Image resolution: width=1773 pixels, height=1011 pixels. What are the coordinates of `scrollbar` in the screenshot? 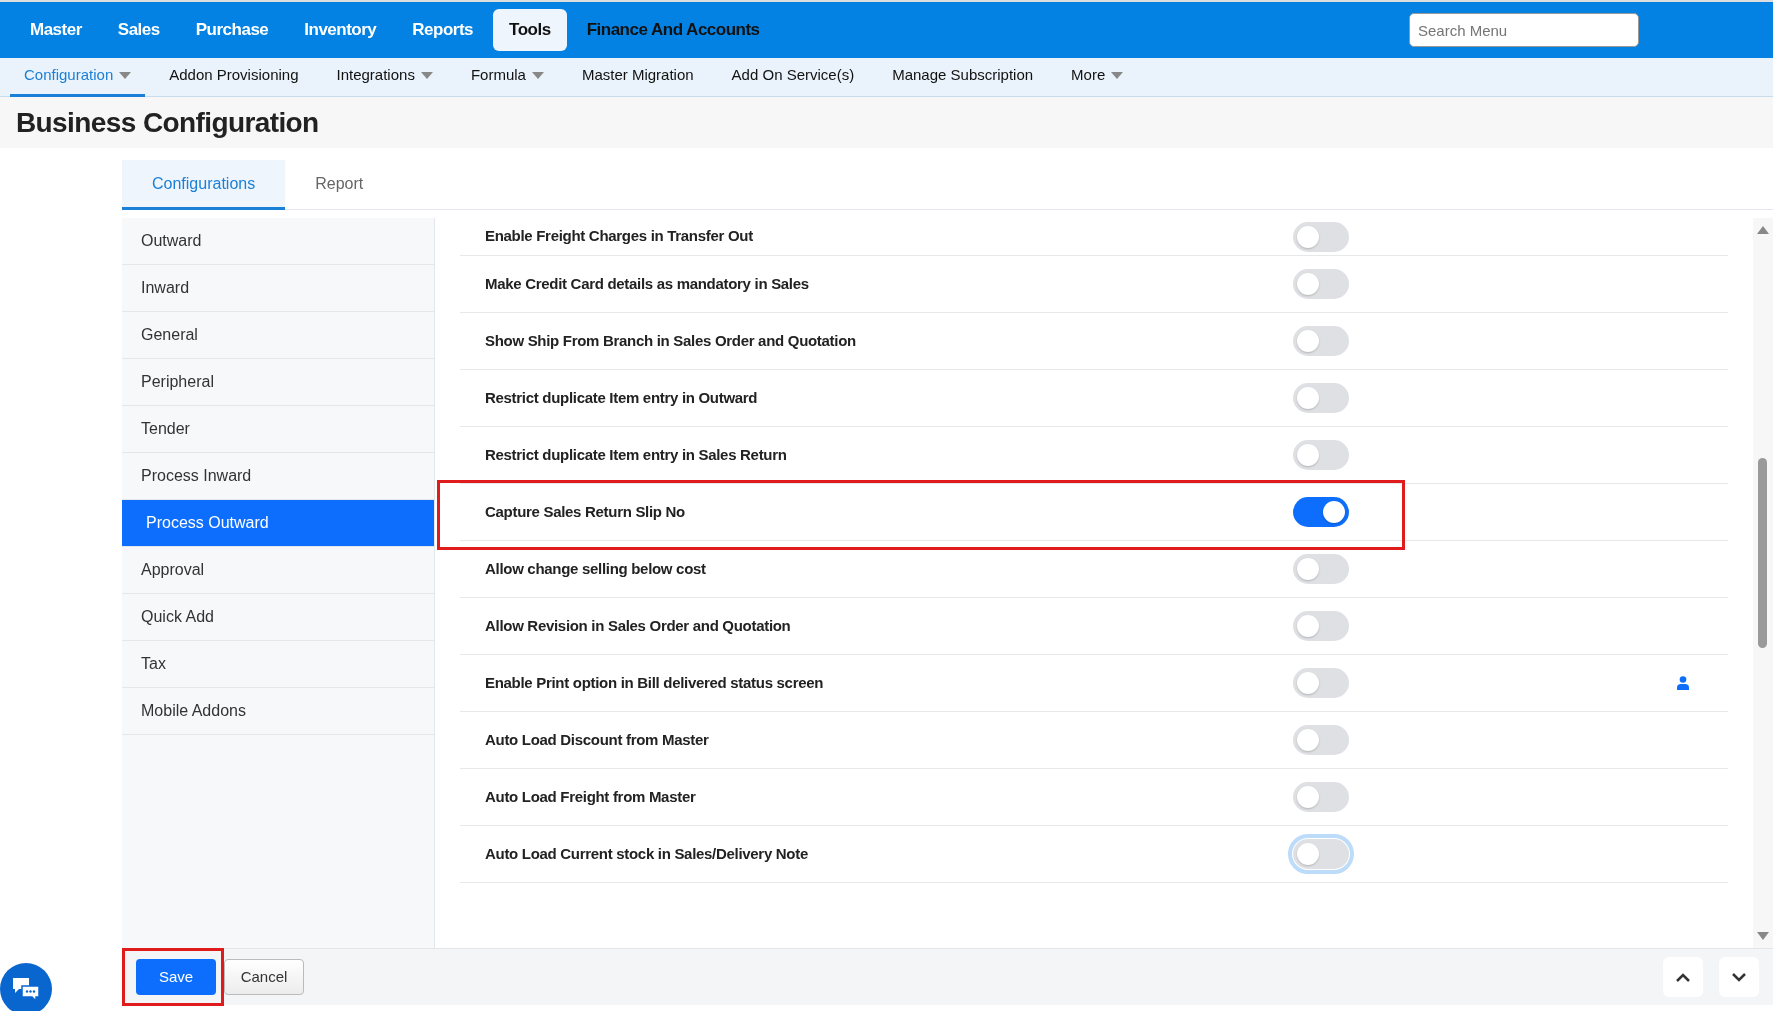 It's located at (1763, 583).